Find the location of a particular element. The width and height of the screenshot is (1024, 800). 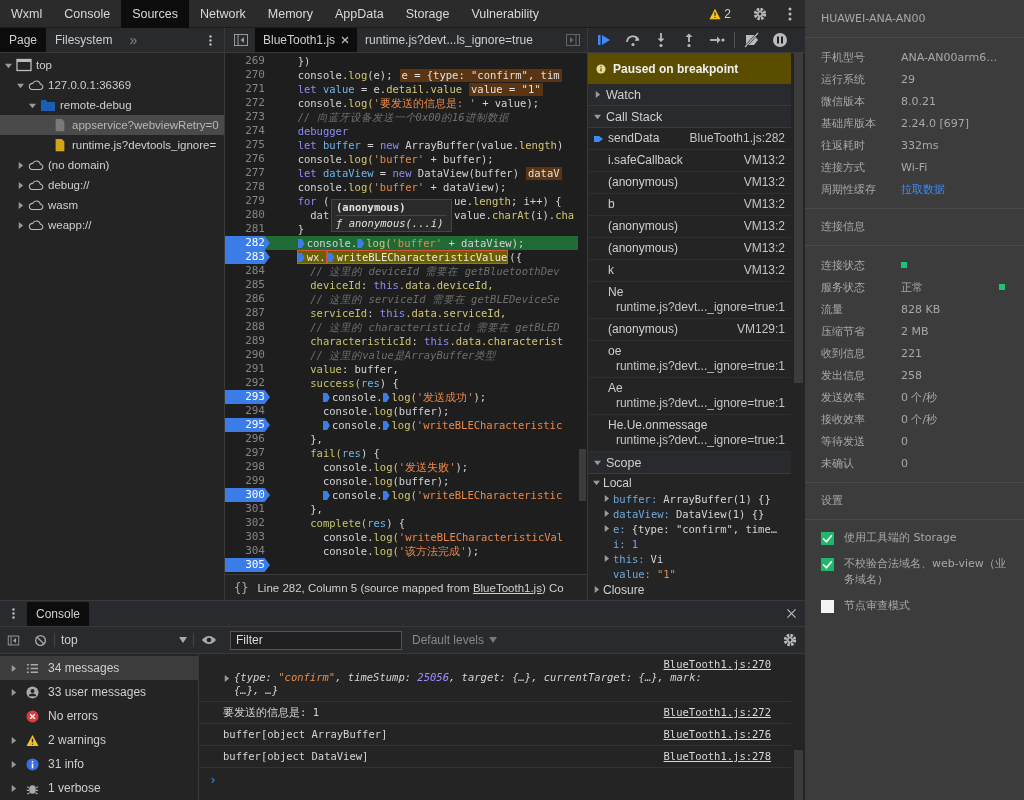

line-number: 269 is located at coordinates (247, 61).